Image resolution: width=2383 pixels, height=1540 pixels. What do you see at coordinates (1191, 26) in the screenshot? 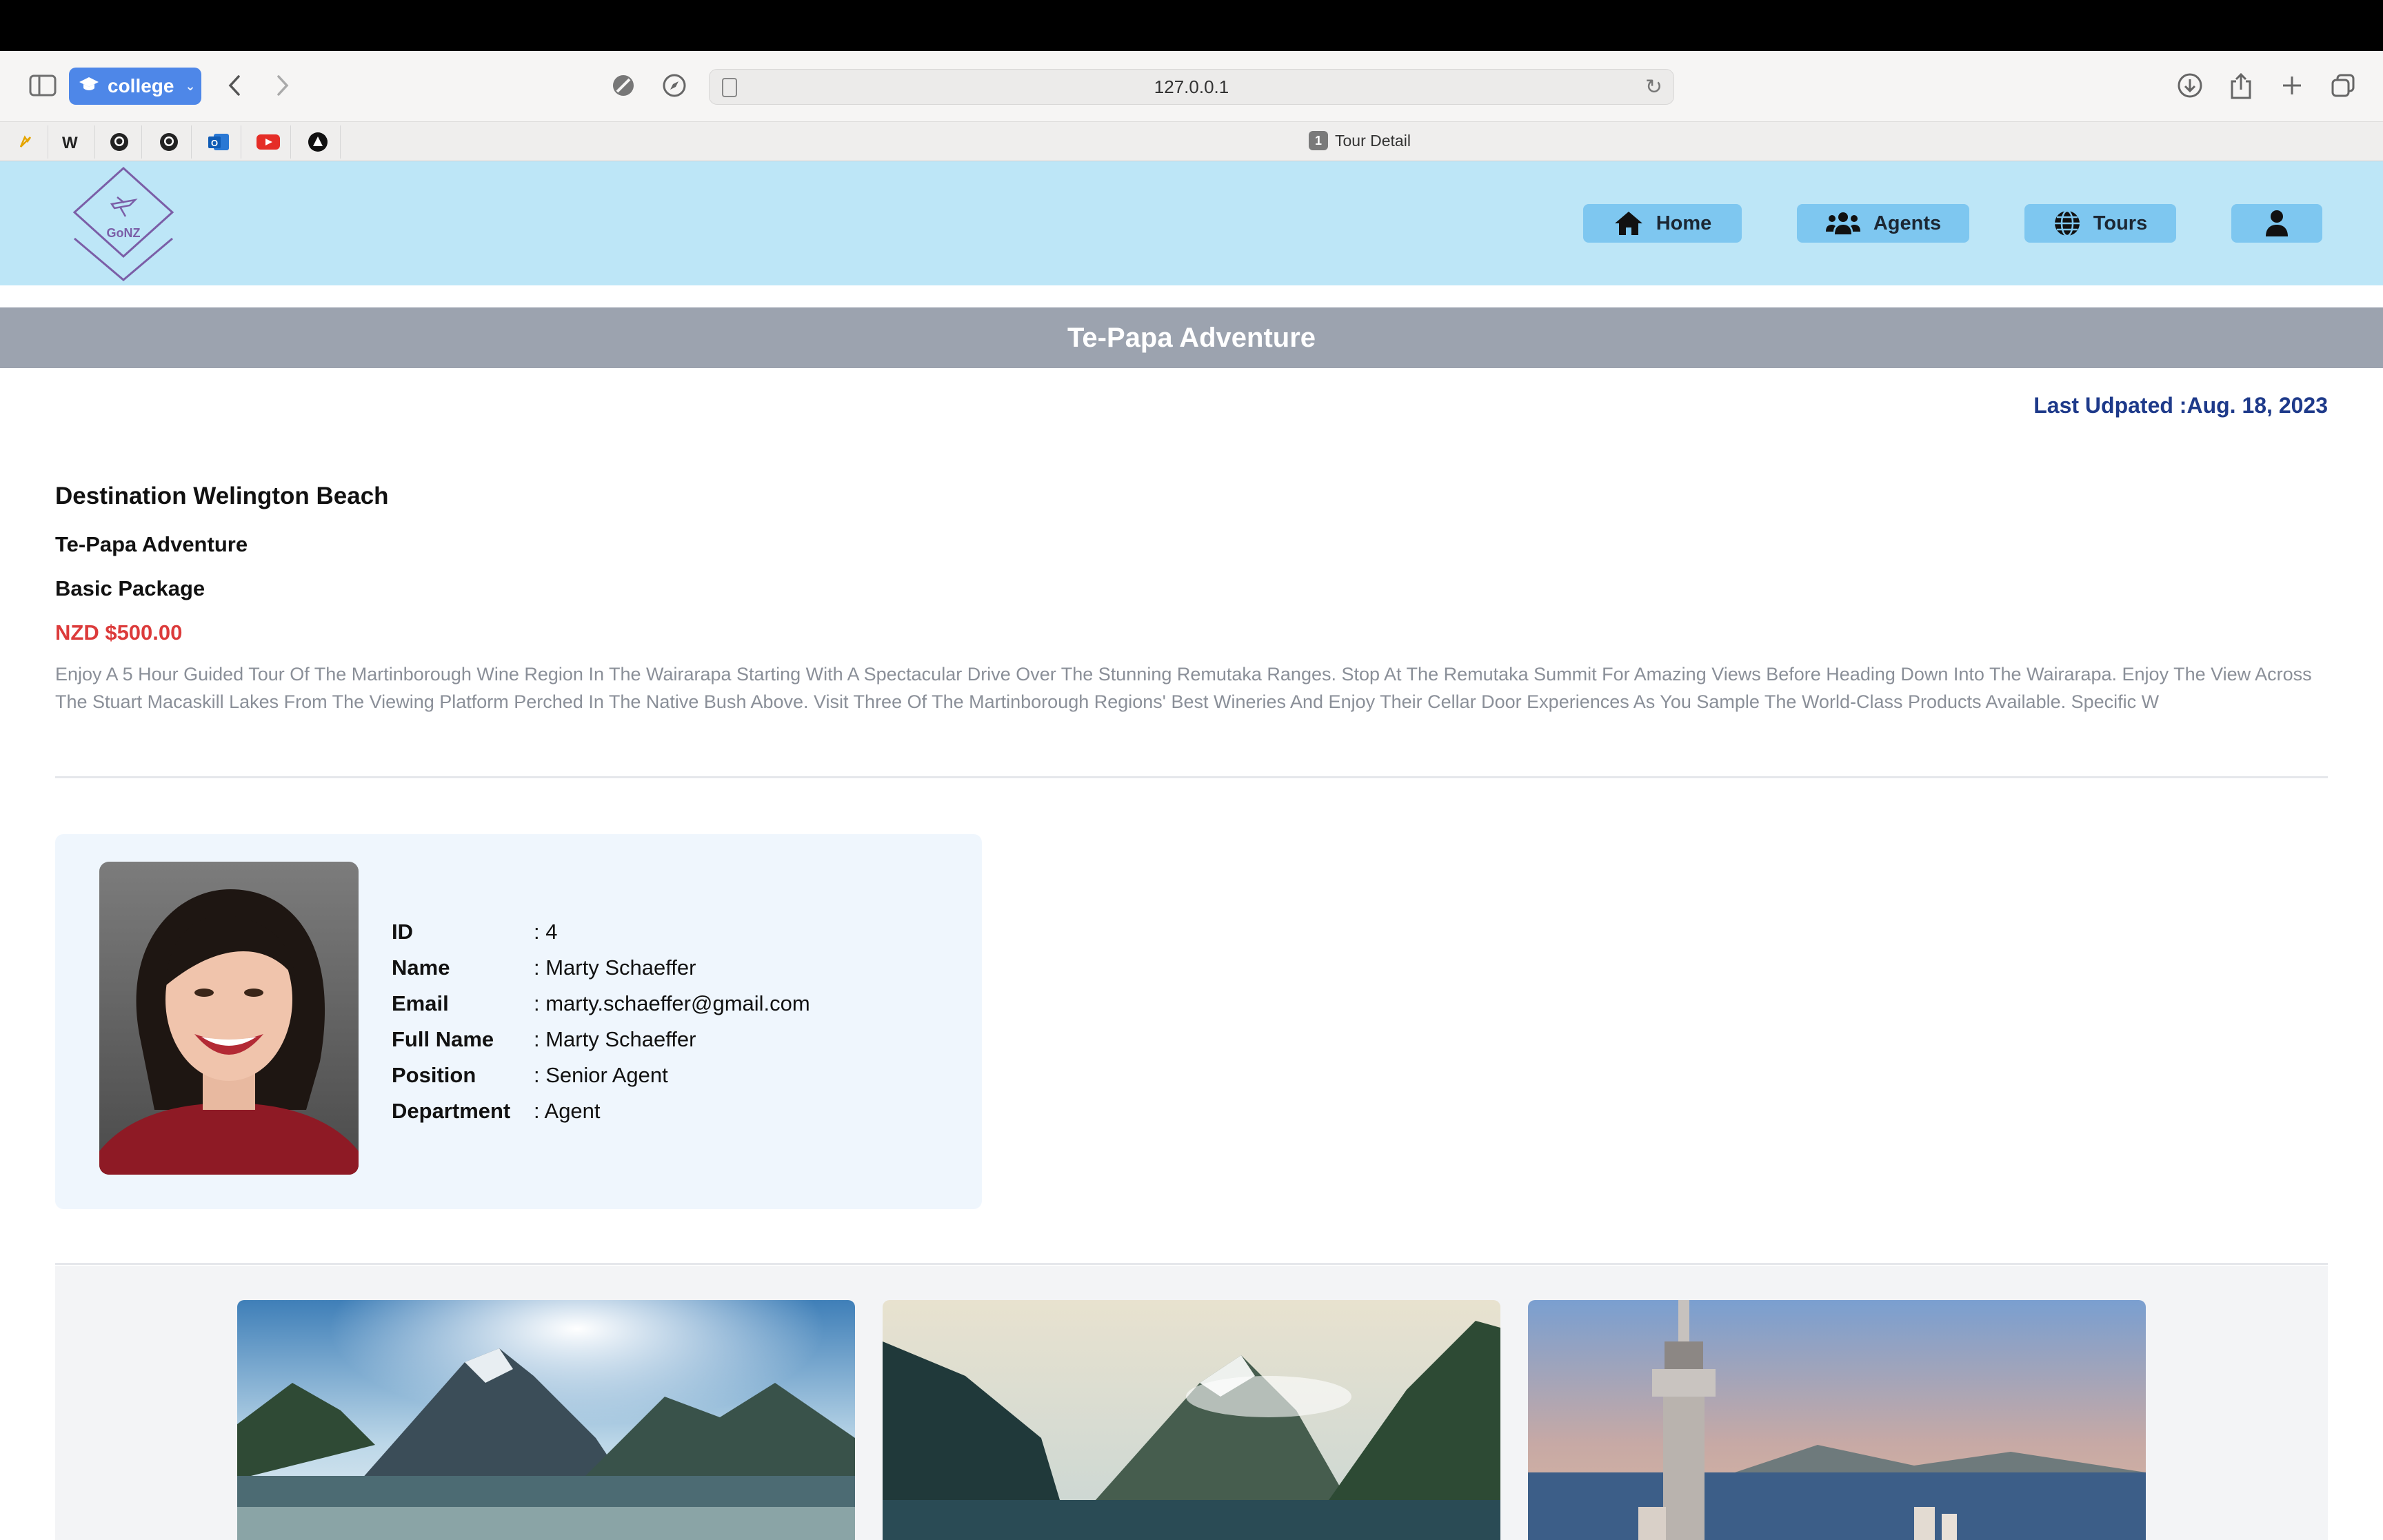
I see `menu-bar` at bounding box center [1191, 26].